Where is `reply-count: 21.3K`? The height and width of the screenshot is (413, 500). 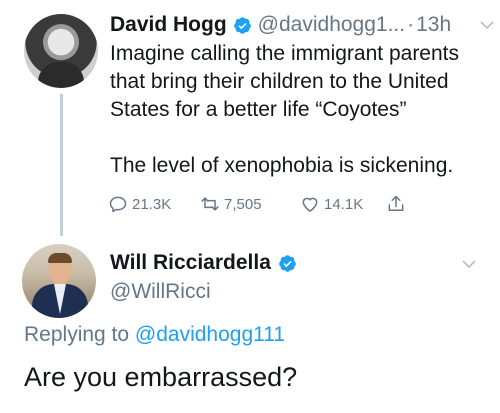 reply-count: 21.3K is located at coordinates (152, 204).